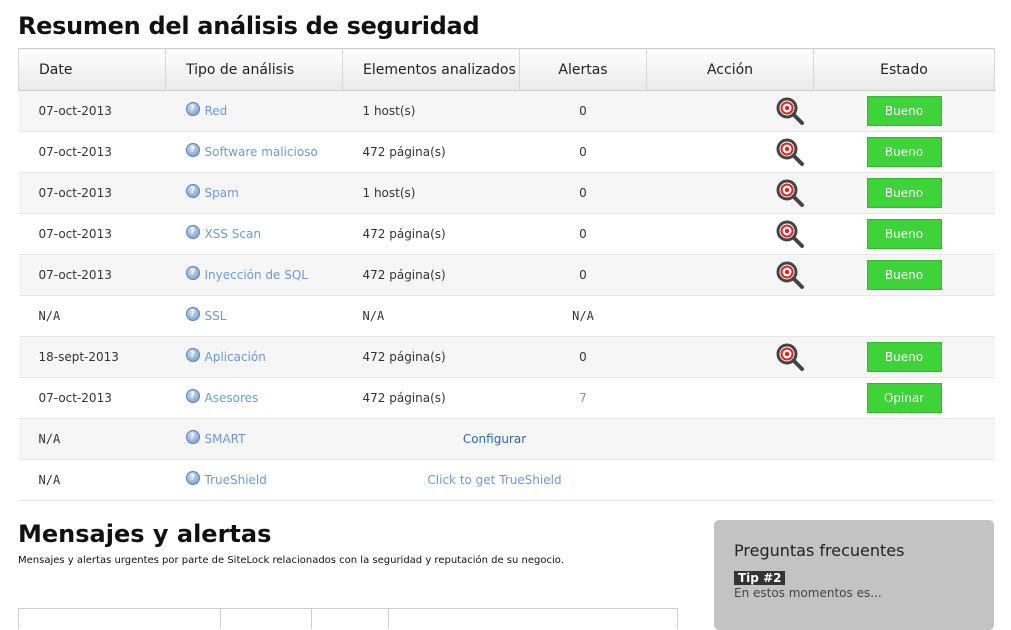 The image size is (1011, 630). Describe the element at coordinates (506, 193) in the screenshot. I see `table-row: 07-oct-2013? Spam 1 host(s) 0 Bueno` at that location.